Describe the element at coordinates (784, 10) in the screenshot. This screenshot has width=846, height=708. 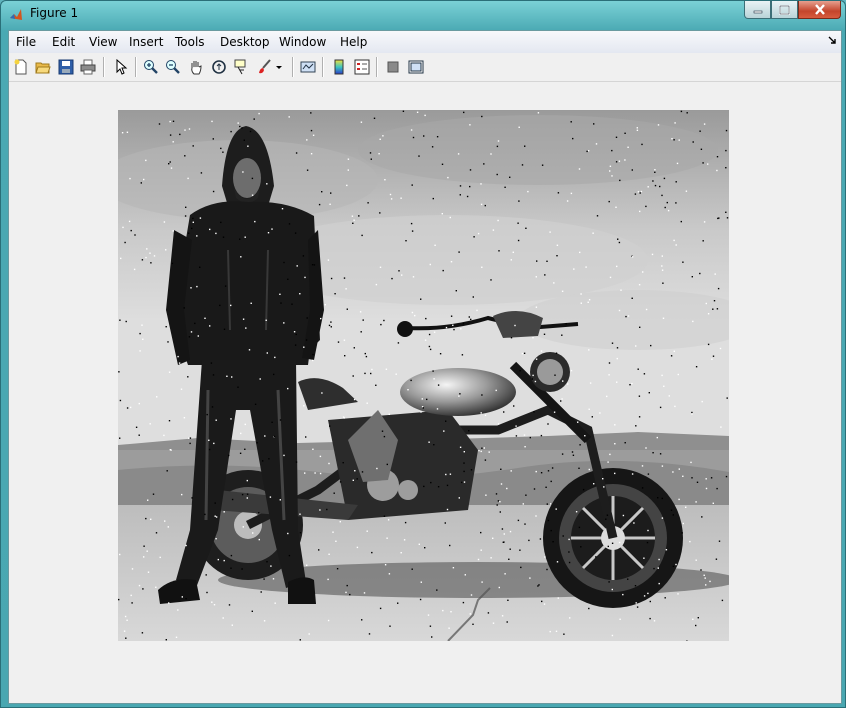
I see `maximize-button` at that location.